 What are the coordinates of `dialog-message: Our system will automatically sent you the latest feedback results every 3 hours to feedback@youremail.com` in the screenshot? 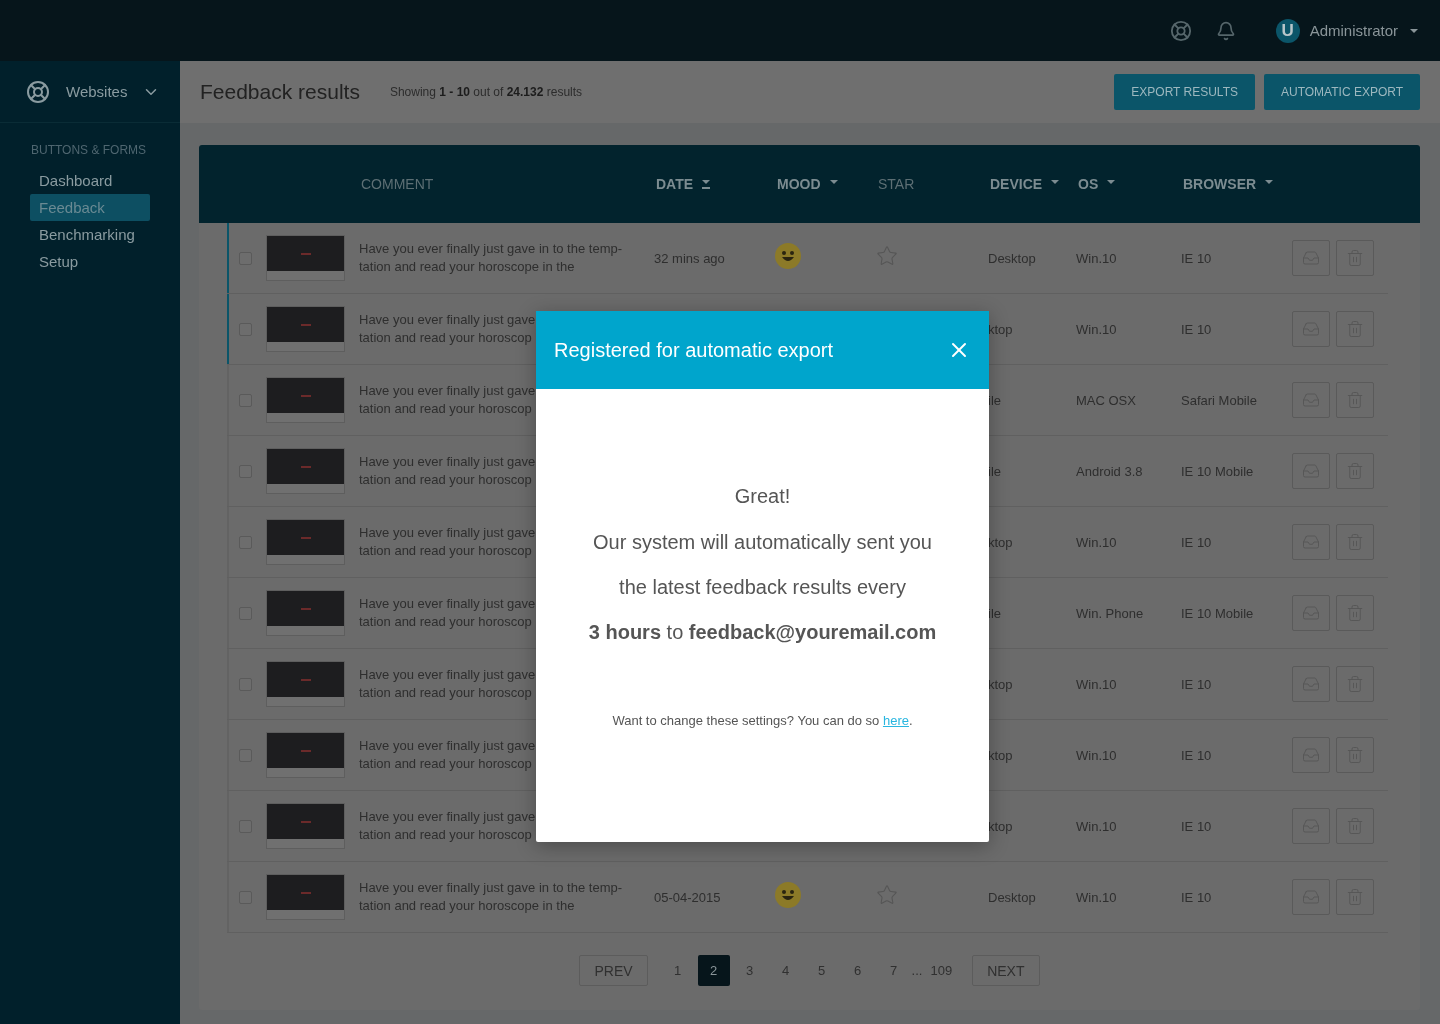 It's located at (762, 587).